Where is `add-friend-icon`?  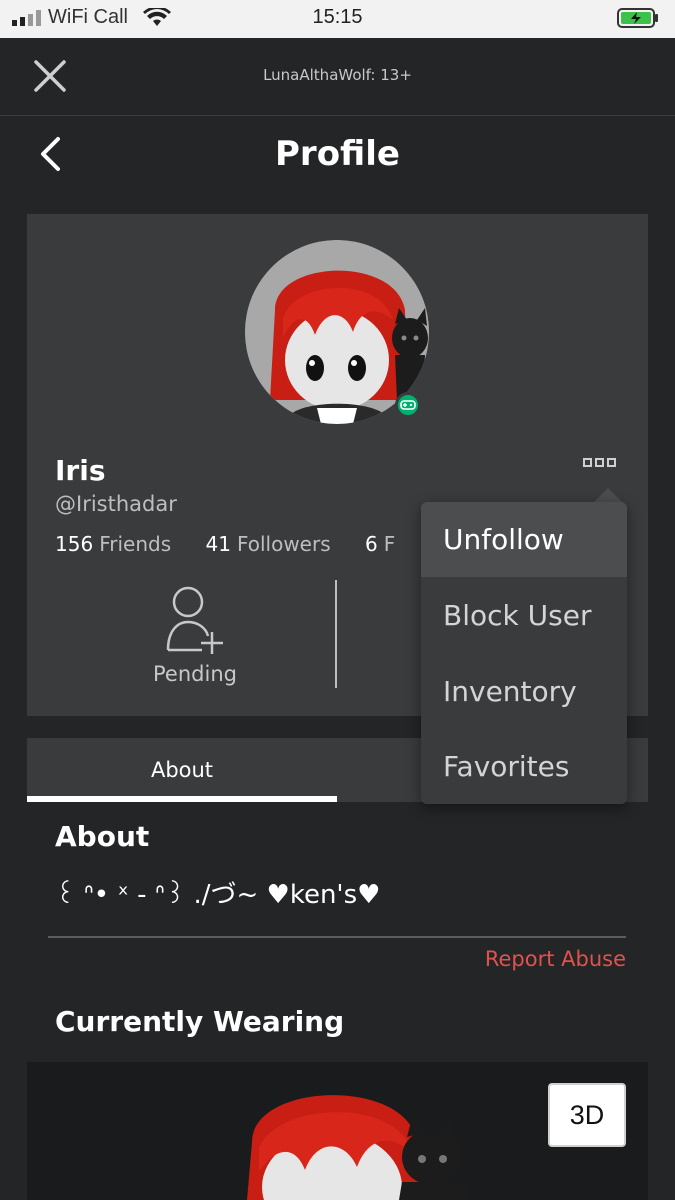 add-friend-icon is located at coordinates (194, 620).